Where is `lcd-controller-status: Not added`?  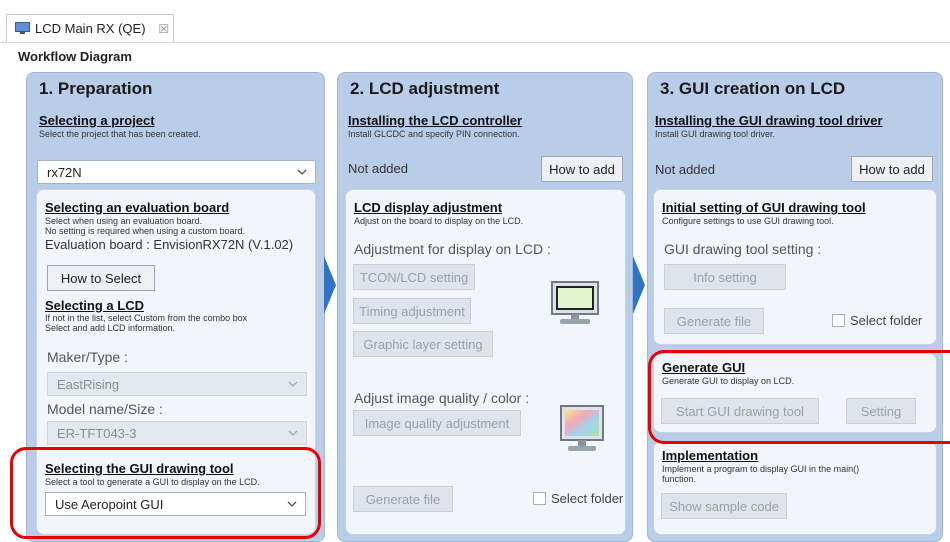
lcd-controller-status: Not added is located at coordinates (378, 168).